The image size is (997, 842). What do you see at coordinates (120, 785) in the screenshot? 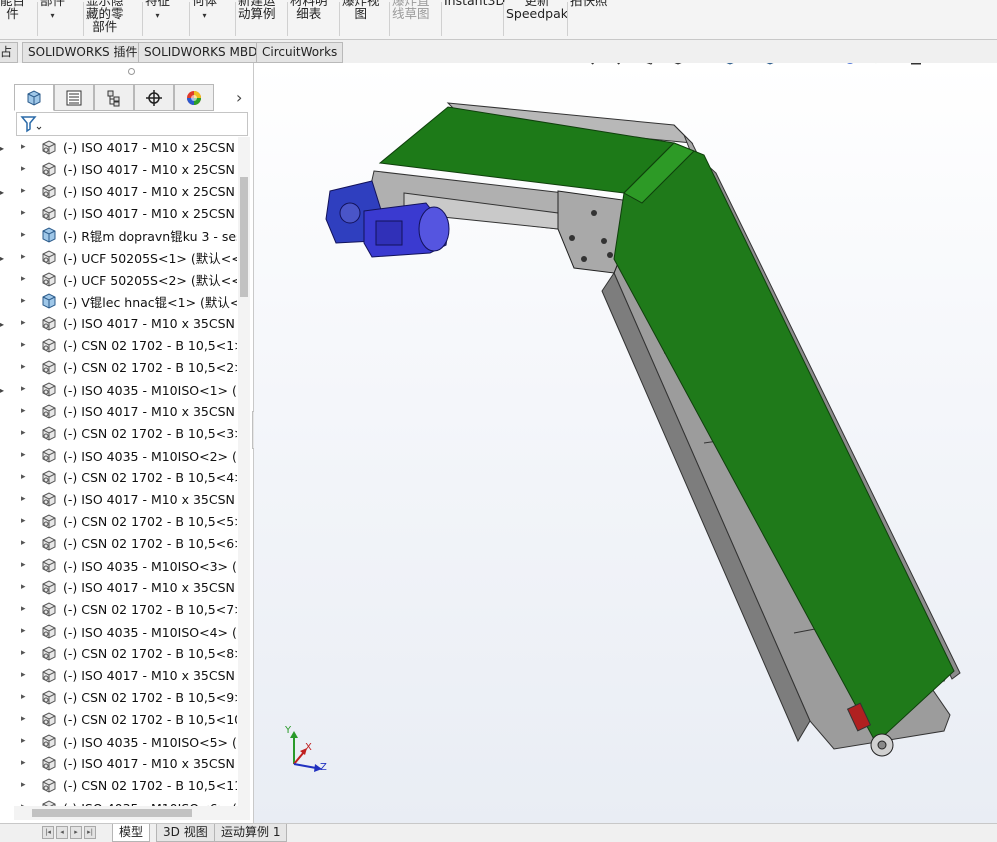
I see `tree-item: ▸ (-) CSN 02 1702 - B 10,5<11>` at bounding box center [120, 785].